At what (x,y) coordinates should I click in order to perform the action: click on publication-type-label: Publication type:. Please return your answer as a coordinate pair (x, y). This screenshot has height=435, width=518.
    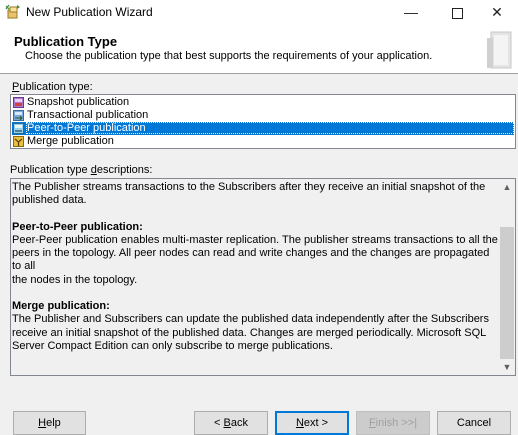
    Looking at the image, I should click on (52, 87).